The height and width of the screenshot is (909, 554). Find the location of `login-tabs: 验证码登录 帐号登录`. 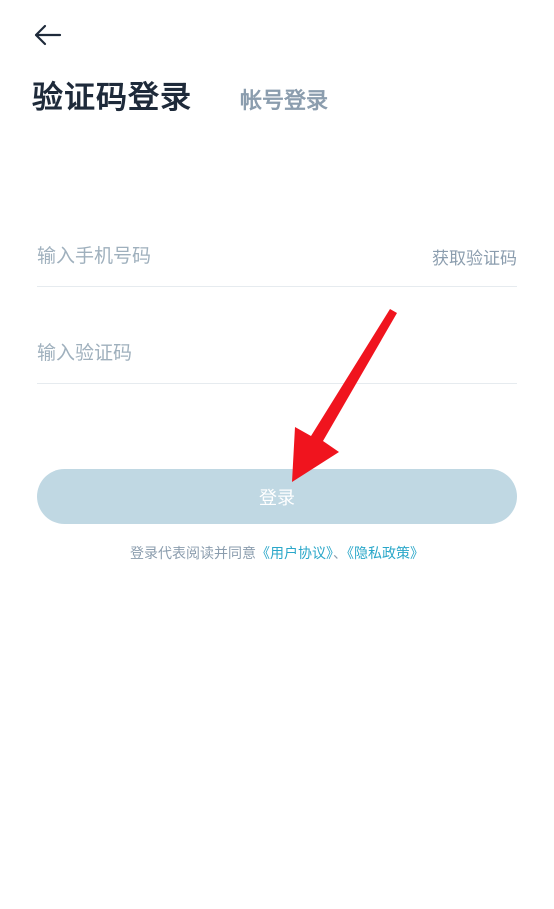

login-tabs: 验证码登录 帐号登录 is located at coordinates (180, 94).